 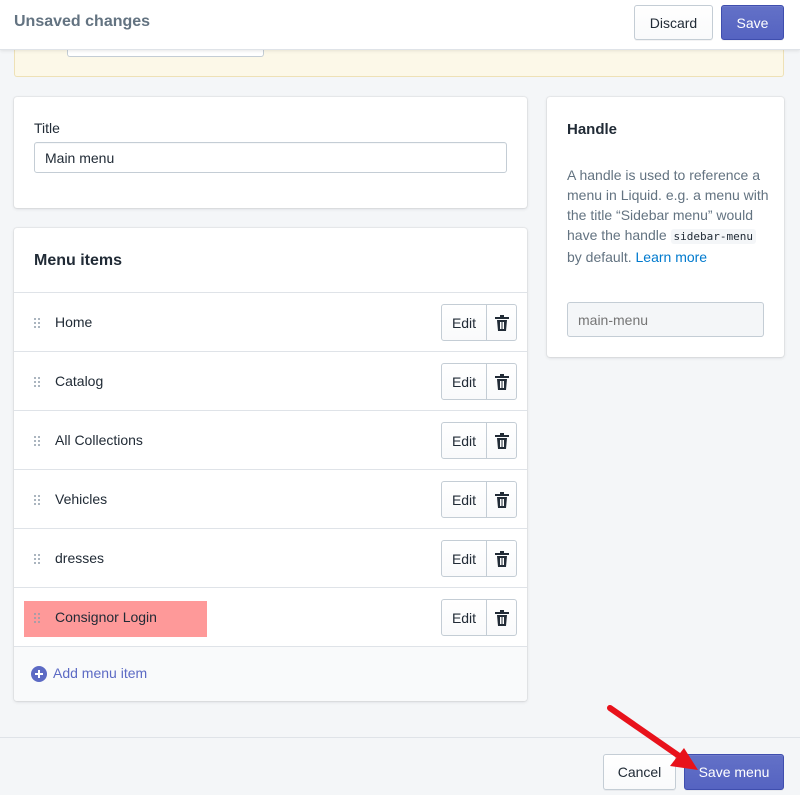 I want to click on title-input, so click(x=270, y=157).